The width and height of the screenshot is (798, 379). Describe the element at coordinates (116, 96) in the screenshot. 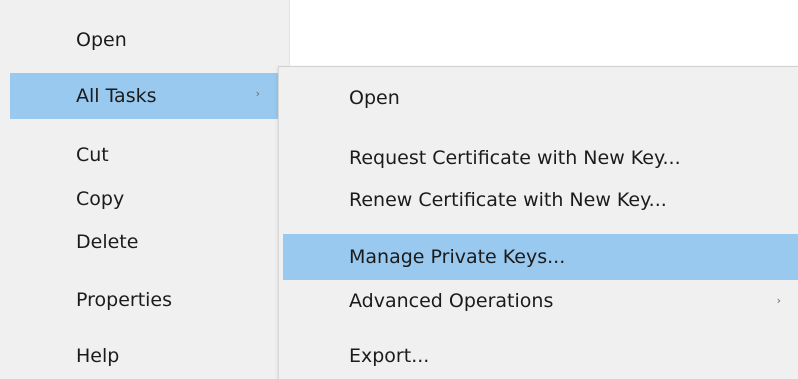

I see `menu-item-label: All Tasks` at that location.